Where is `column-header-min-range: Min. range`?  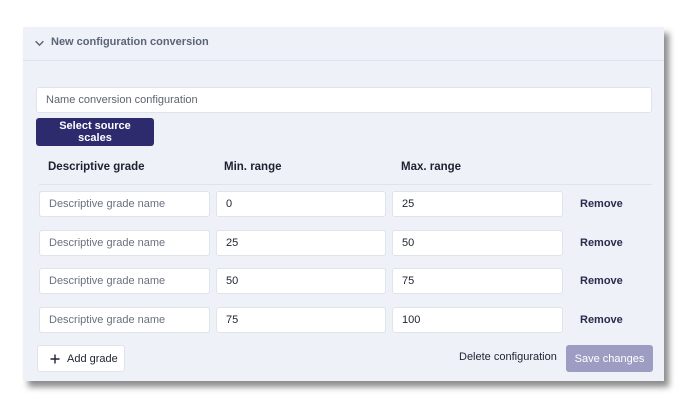
column-header-min-range: Min. range is located at coordinates (253, 167).